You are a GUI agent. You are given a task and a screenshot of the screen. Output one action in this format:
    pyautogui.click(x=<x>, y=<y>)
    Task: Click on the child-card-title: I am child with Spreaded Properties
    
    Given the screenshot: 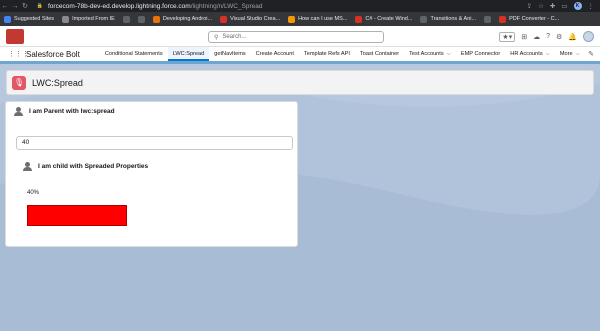 What is the action you would take?
    pyautogui.click(x=93, y=166)
    